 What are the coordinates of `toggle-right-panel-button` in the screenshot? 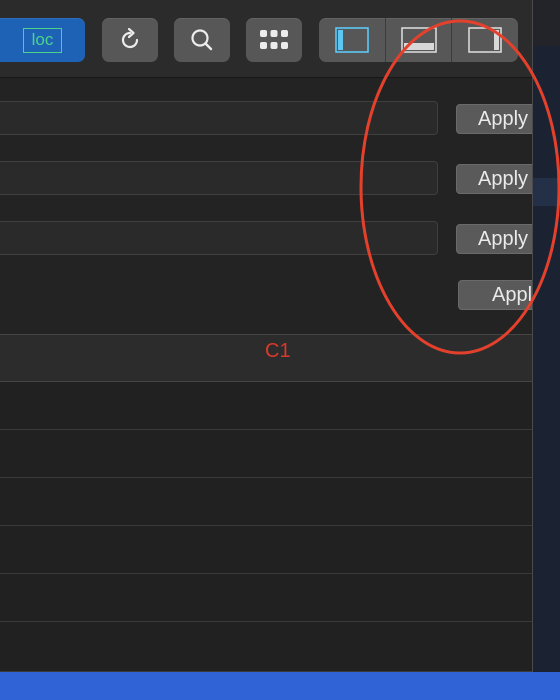 It's located at (485, 40).